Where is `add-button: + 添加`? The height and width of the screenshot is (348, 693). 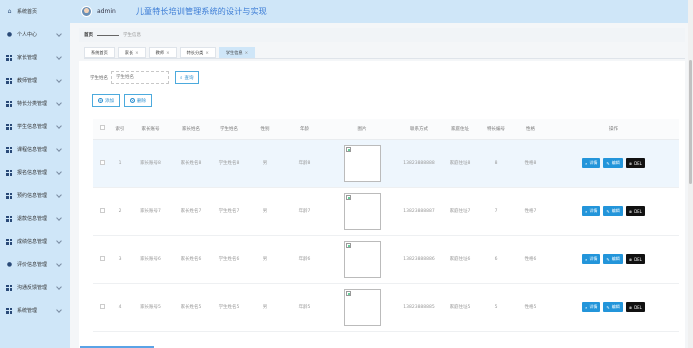 add-button: + 添加 is located at coordinates (106, 100).